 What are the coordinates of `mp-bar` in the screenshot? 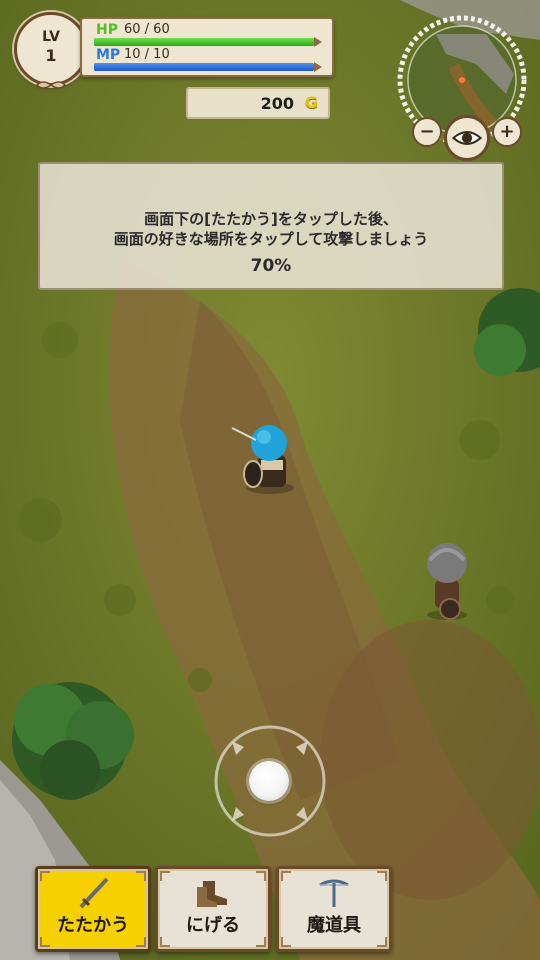 It's located at (204, 67).